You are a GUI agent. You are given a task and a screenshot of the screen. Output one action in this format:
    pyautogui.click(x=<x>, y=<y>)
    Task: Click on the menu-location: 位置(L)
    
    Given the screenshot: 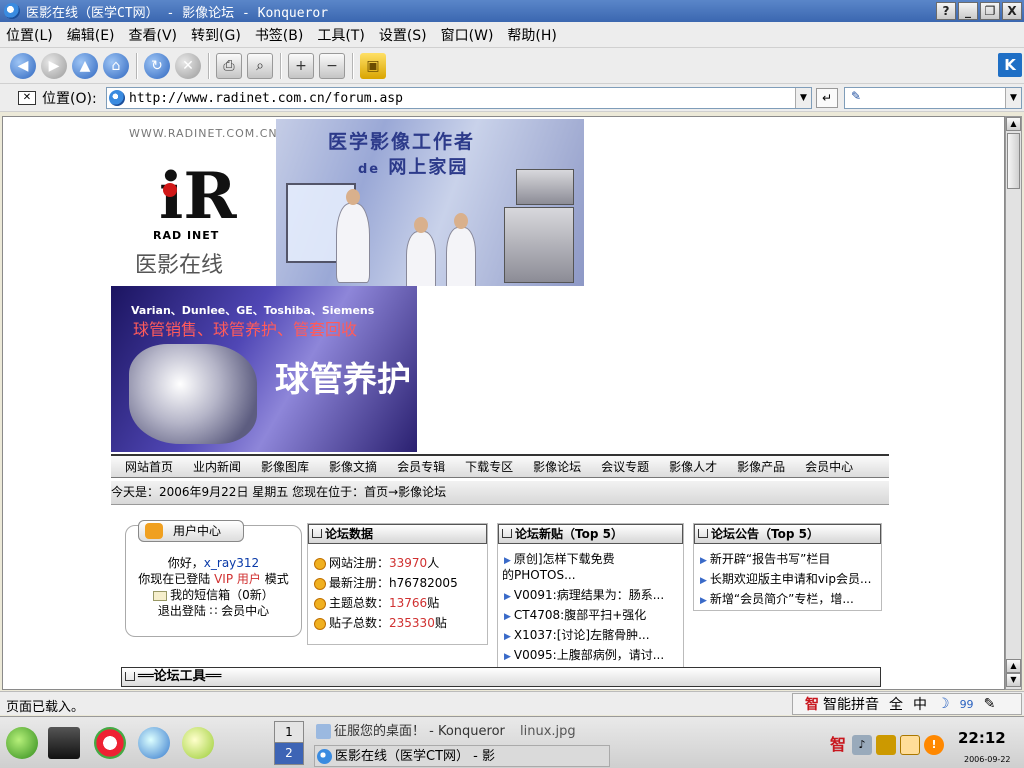 What is the action you would take?
    pyautogui.click(x=29, y=35)
    